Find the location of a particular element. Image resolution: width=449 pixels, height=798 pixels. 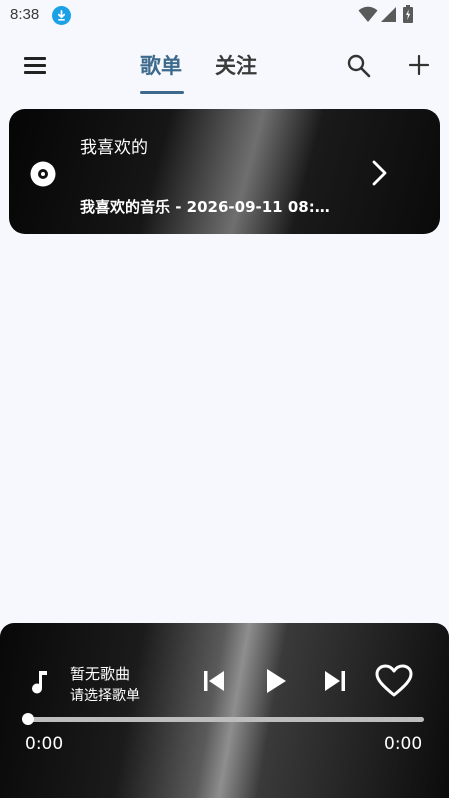

song-subtitle: 请选择歌单 is located at coordinates (105, 696).